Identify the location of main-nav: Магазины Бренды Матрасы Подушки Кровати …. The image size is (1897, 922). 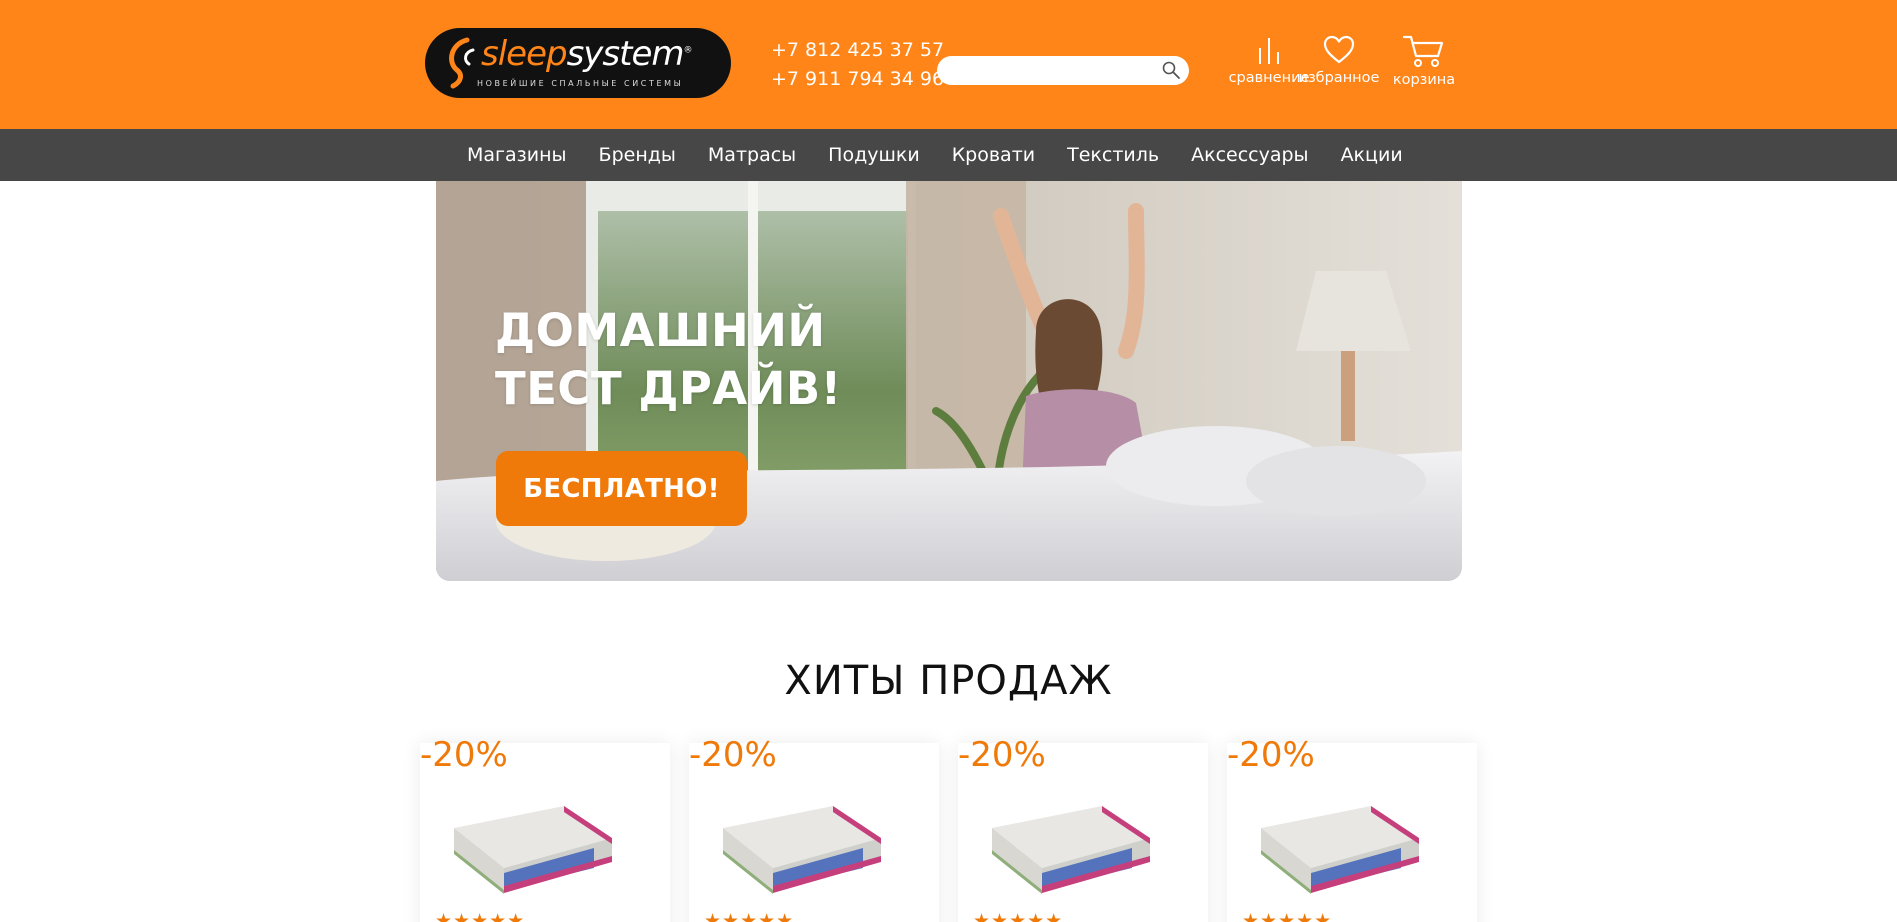
(948, 155).